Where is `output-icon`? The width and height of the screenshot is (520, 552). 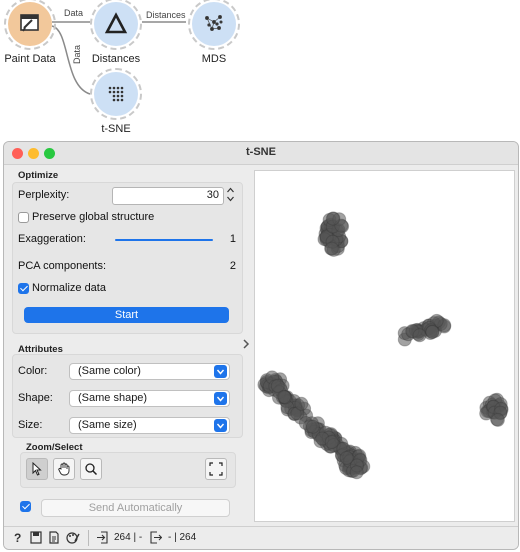
output-icon is located at coordinates (156, 537).